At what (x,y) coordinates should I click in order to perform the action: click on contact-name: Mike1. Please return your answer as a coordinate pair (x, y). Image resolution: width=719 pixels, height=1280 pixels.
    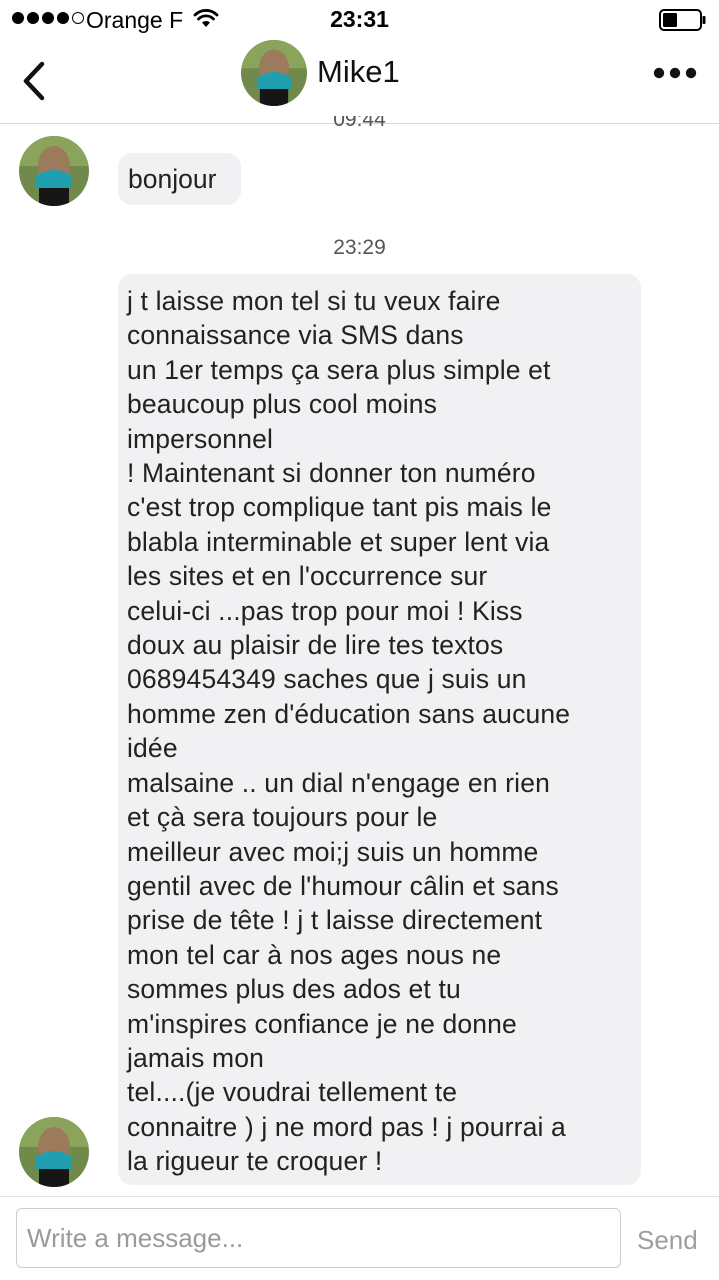
    Looking at the image, I should click on (358, 72).